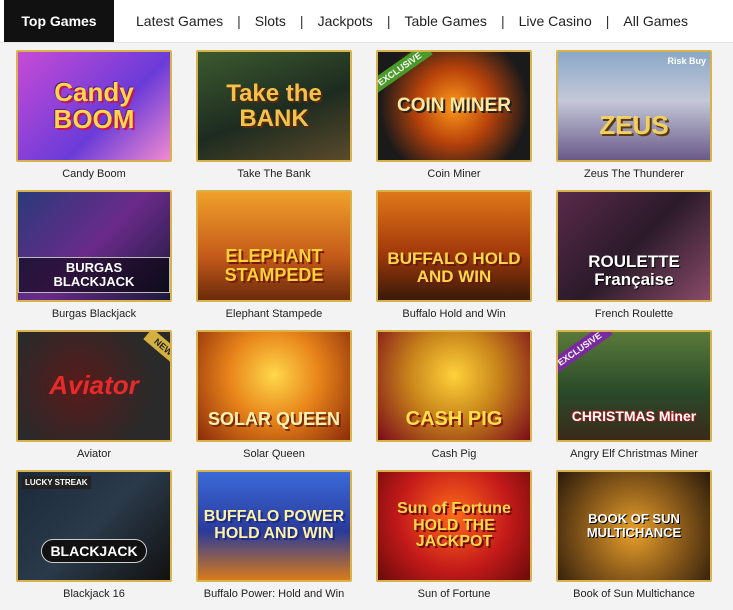 The height and width of the screenshot is (610, 733). I want to click on game-card-elephant-stampede: ELEPHANT STAMPEDE Elephant Stampede, so click(274, 260).